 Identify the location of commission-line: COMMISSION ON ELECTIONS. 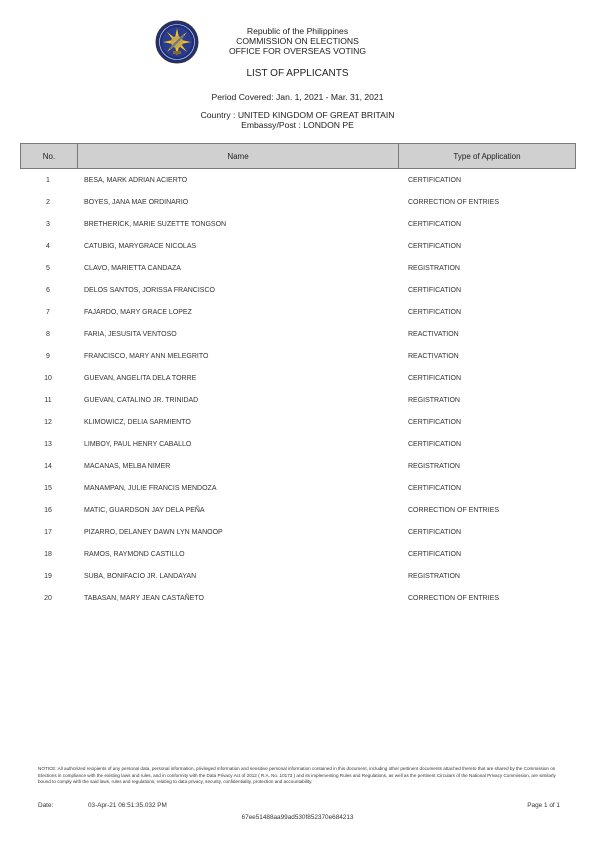
(297, 41).